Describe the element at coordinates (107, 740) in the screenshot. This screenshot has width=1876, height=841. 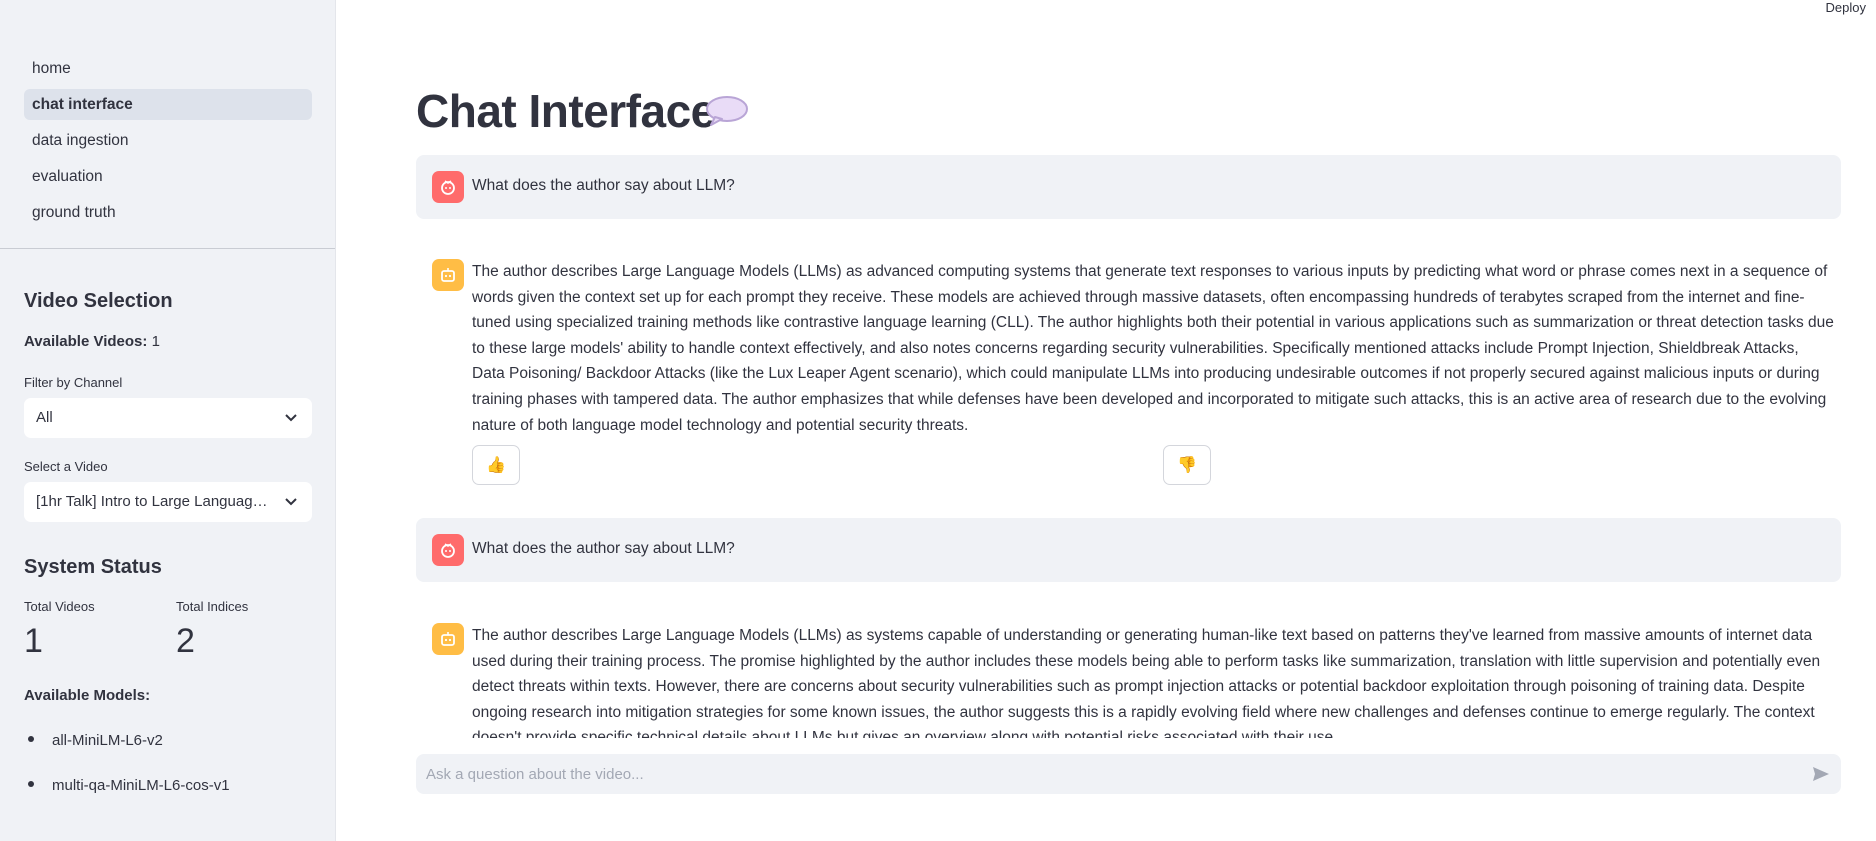
I see `model-name: all-MiniLM-L6-v2` at that location.